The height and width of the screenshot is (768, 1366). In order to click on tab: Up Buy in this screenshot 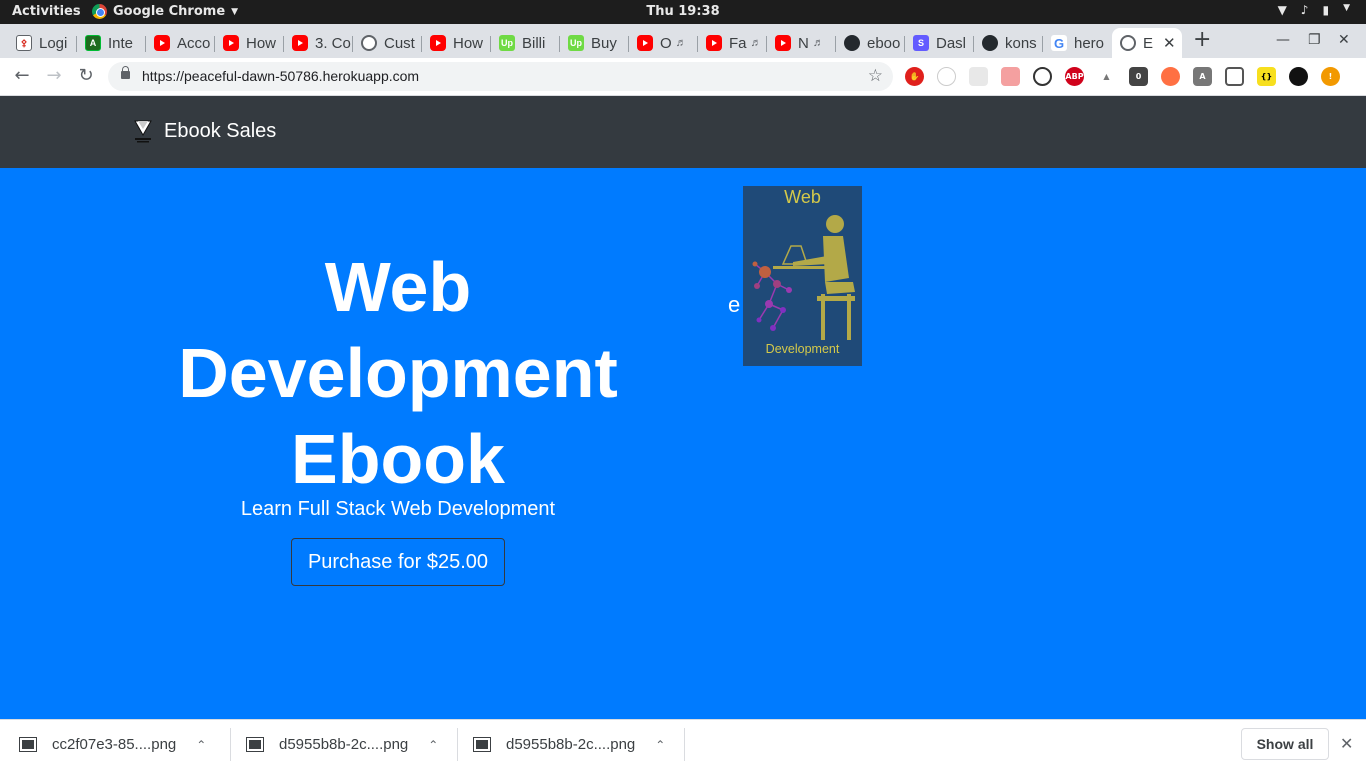, I will do `click(594, 43)`.